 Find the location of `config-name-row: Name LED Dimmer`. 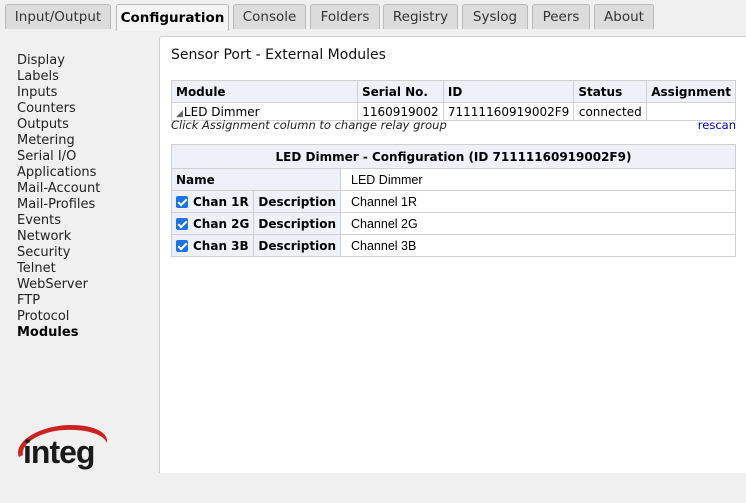

config-name-row: Name LED Dimmer is located at coordinates (453, 179).